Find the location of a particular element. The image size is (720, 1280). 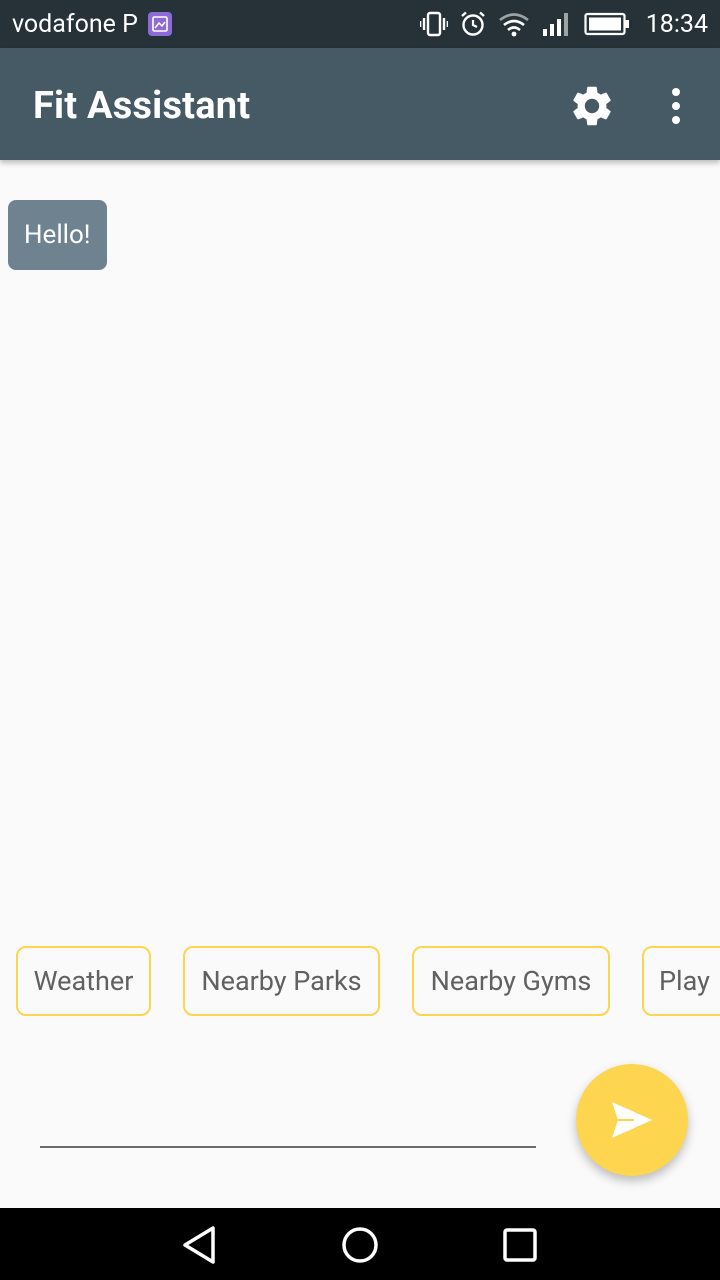

carrier-group: vodafone P is located at coordinates (92, 24).